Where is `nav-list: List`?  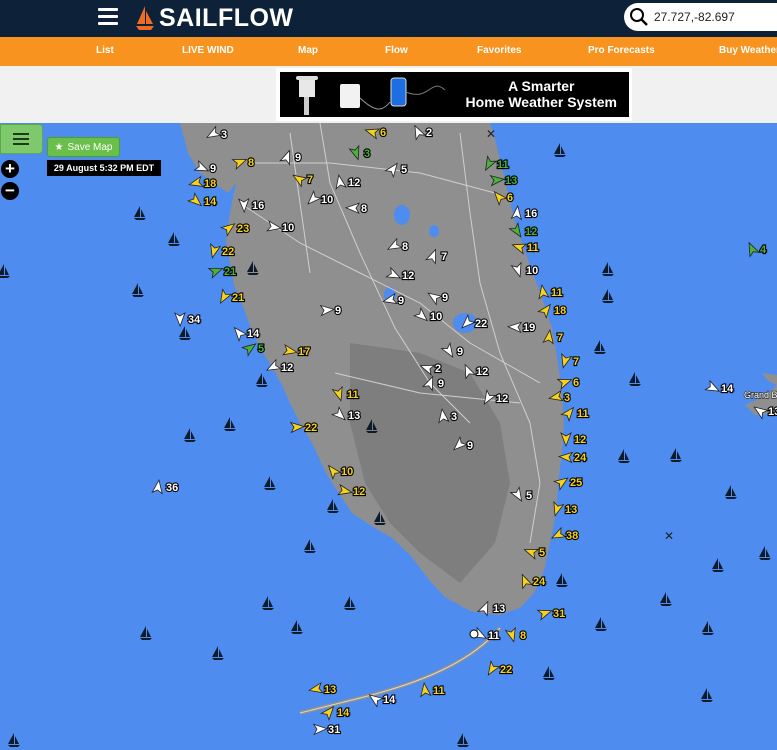 nav-list: List is located at coordinates (105, 50).